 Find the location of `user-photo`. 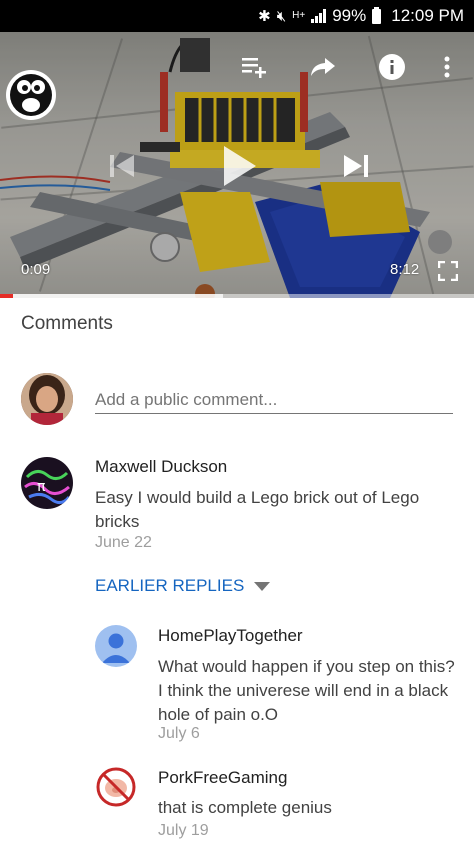

user-photo is located at coordinates (47, 399).